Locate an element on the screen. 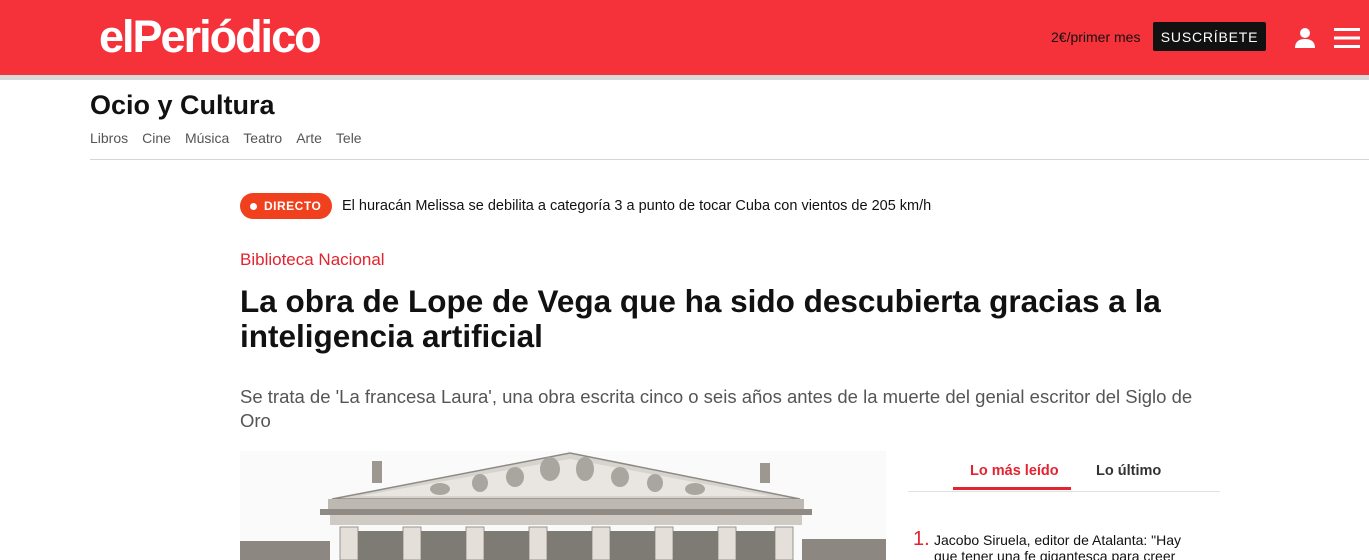 This screenshot has width=1369, height=560. tab-latest: Lo último is located at coordinates (1128, 471).